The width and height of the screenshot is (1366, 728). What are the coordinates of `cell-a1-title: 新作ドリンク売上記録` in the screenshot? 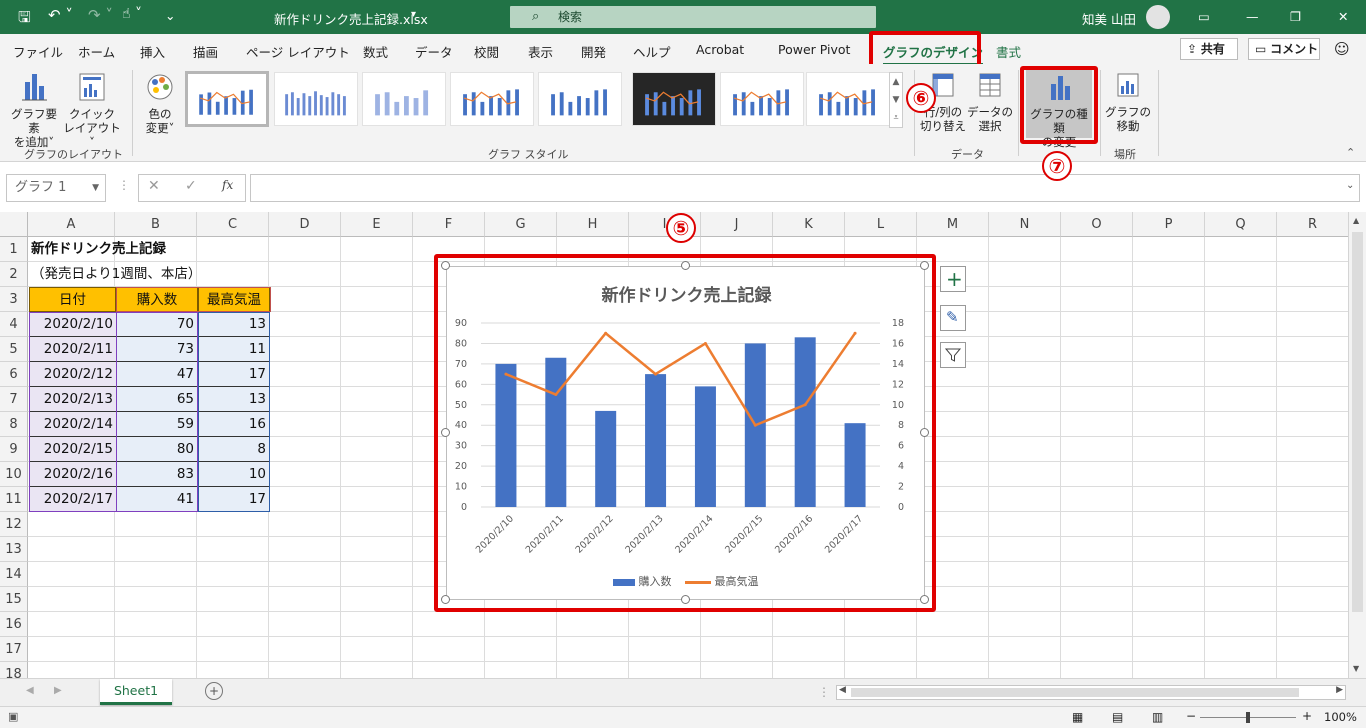 It's located at (98, 249).